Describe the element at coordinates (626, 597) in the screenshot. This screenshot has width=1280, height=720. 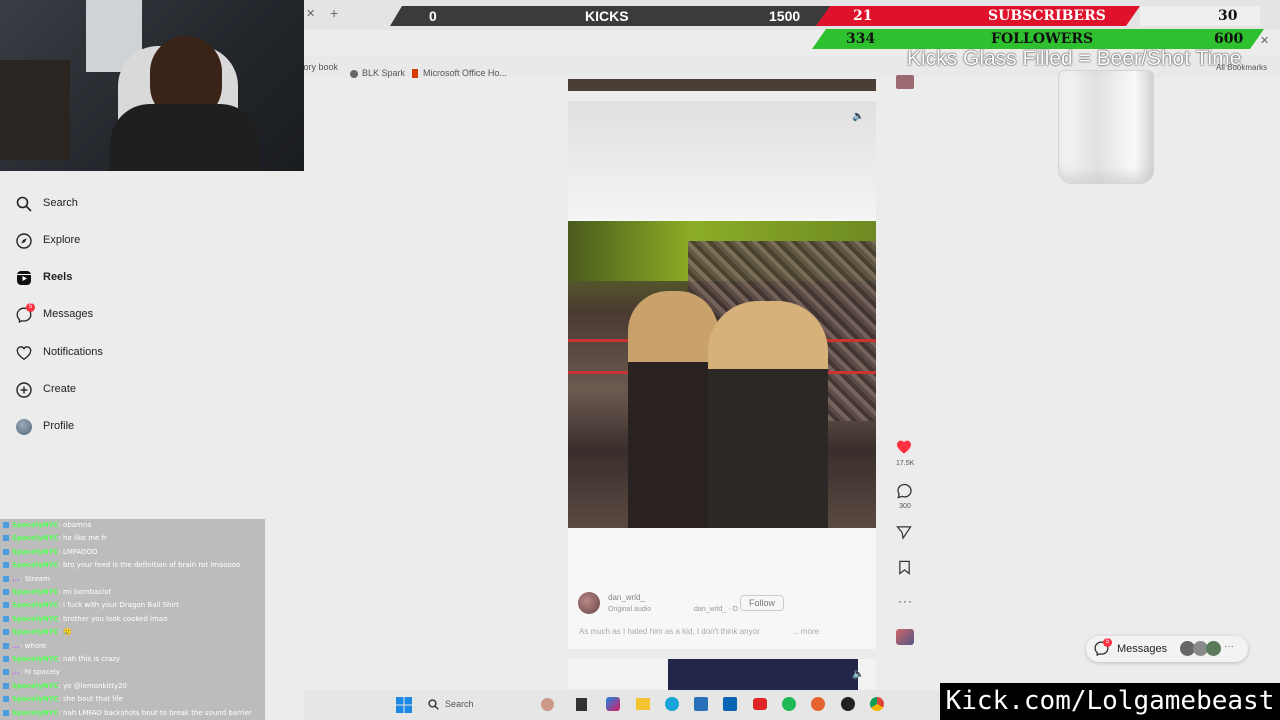
I see `author-username: dan_wrld_` at that location.